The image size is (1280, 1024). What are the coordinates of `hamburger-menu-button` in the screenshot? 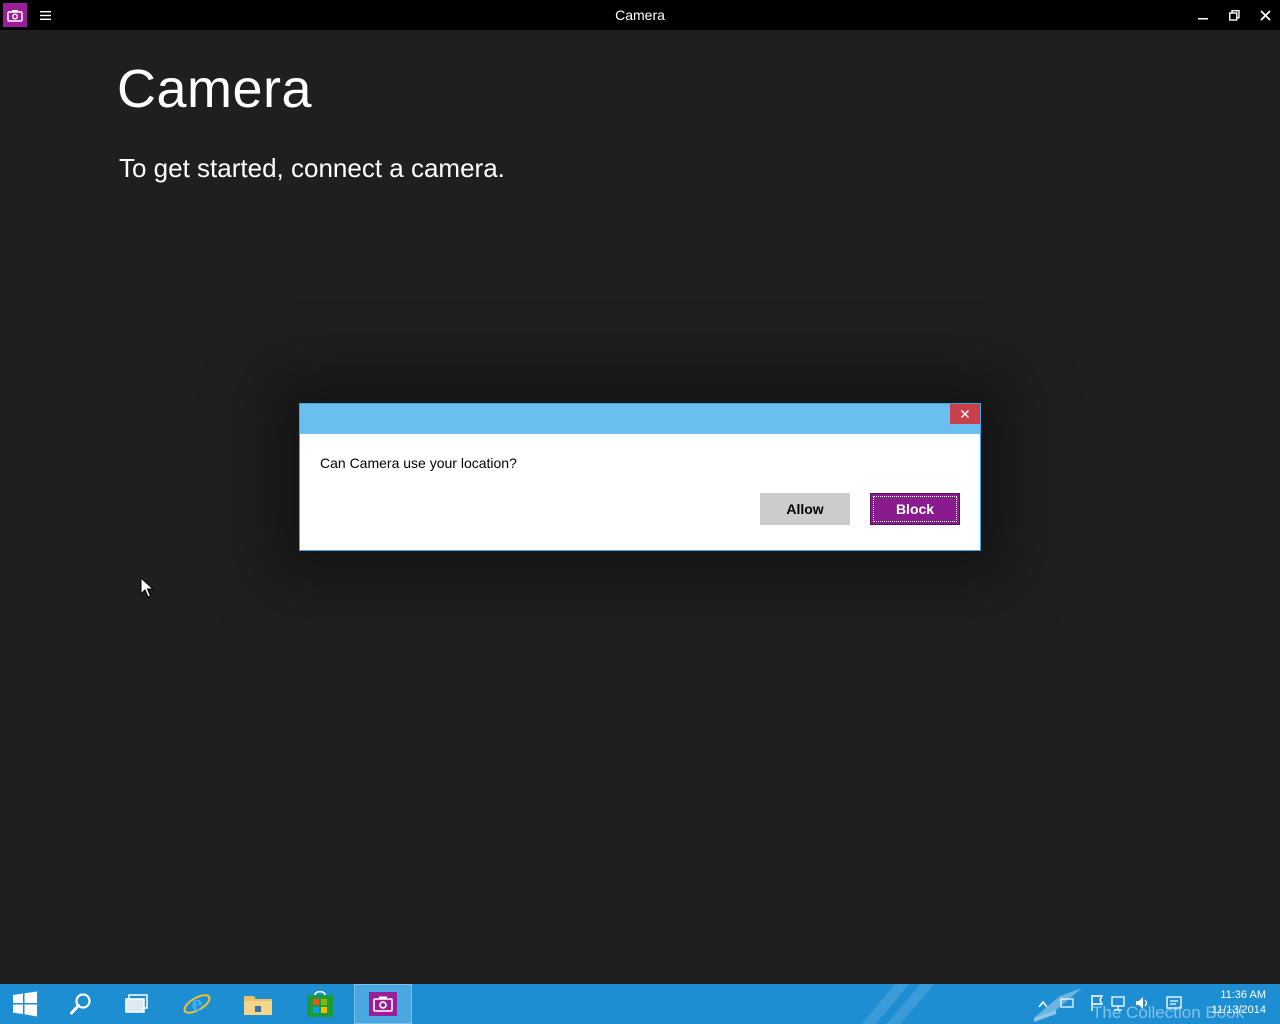 It's located at (45, 15).